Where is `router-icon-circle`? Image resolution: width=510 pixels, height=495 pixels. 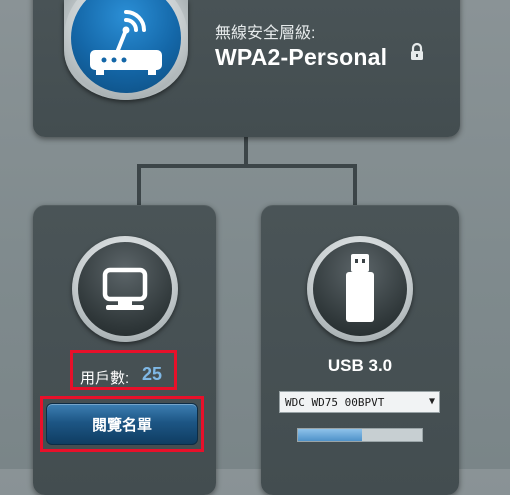 router-icon-circle is located at coordinates (126, 50).